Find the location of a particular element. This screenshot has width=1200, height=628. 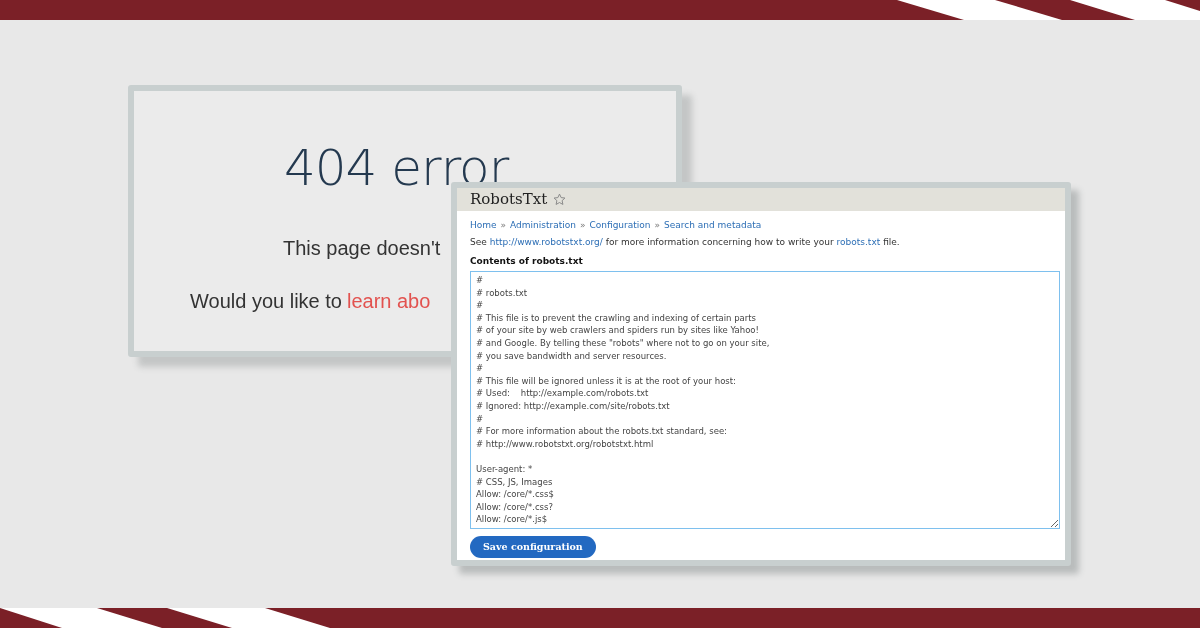

save-button: Save configuration is located at coordinates (533, 547).